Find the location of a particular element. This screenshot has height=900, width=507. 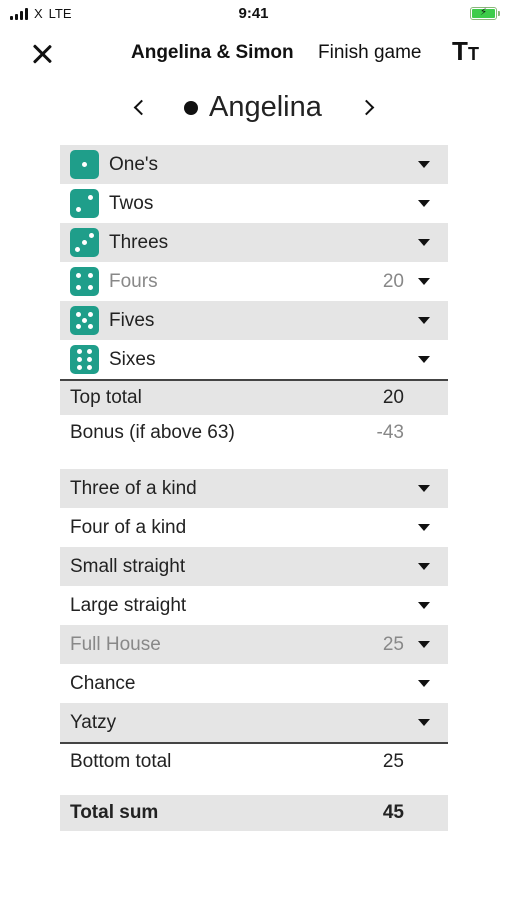

total-sum-label: Total sum is located at coordinates (114, 812).